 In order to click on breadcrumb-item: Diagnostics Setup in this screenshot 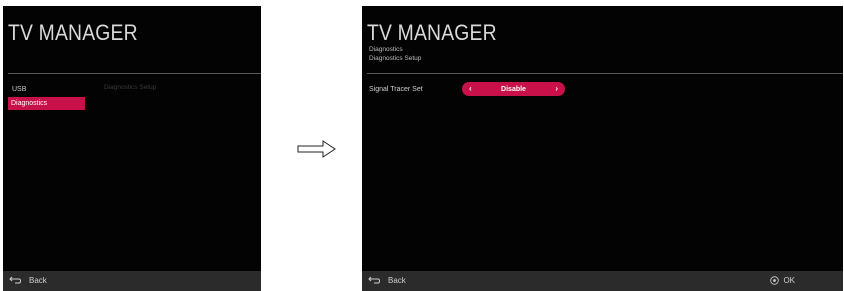, I will do `click(395, 58)`.